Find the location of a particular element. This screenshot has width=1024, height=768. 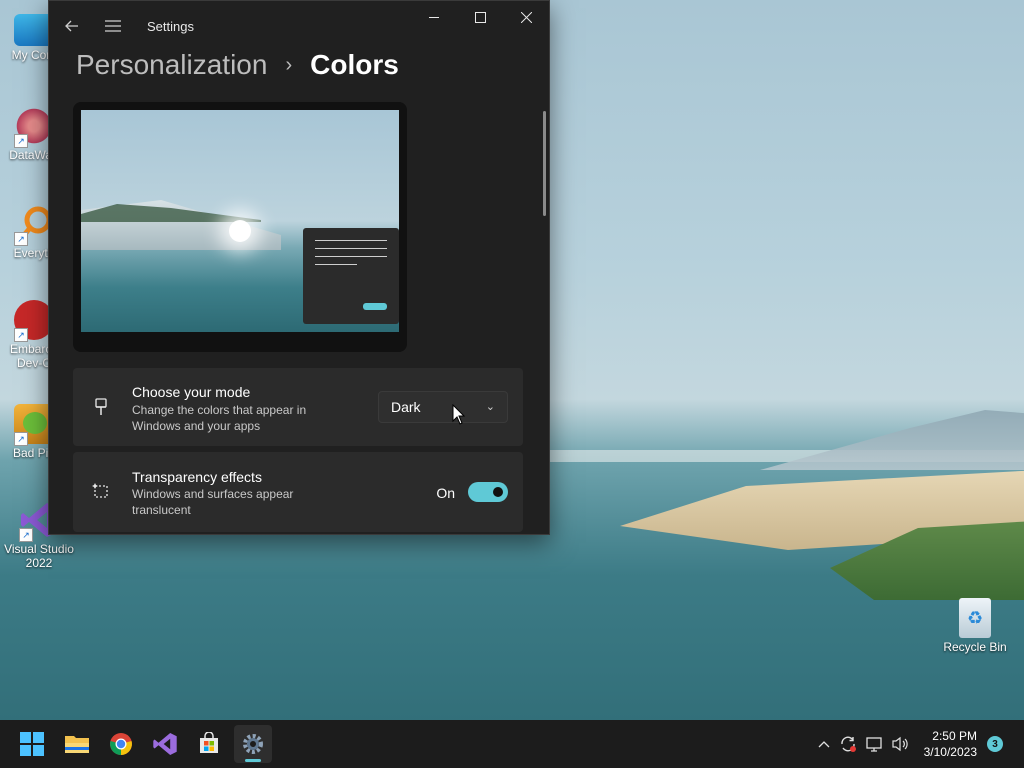

chrome-icon is located at coordinates (121, 744).